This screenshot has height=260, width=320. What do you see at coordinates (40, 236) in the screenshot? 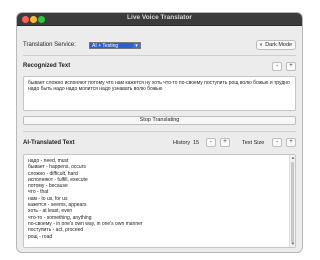
I see `translated-line: рощ - road` at bounding box center [40, 236].